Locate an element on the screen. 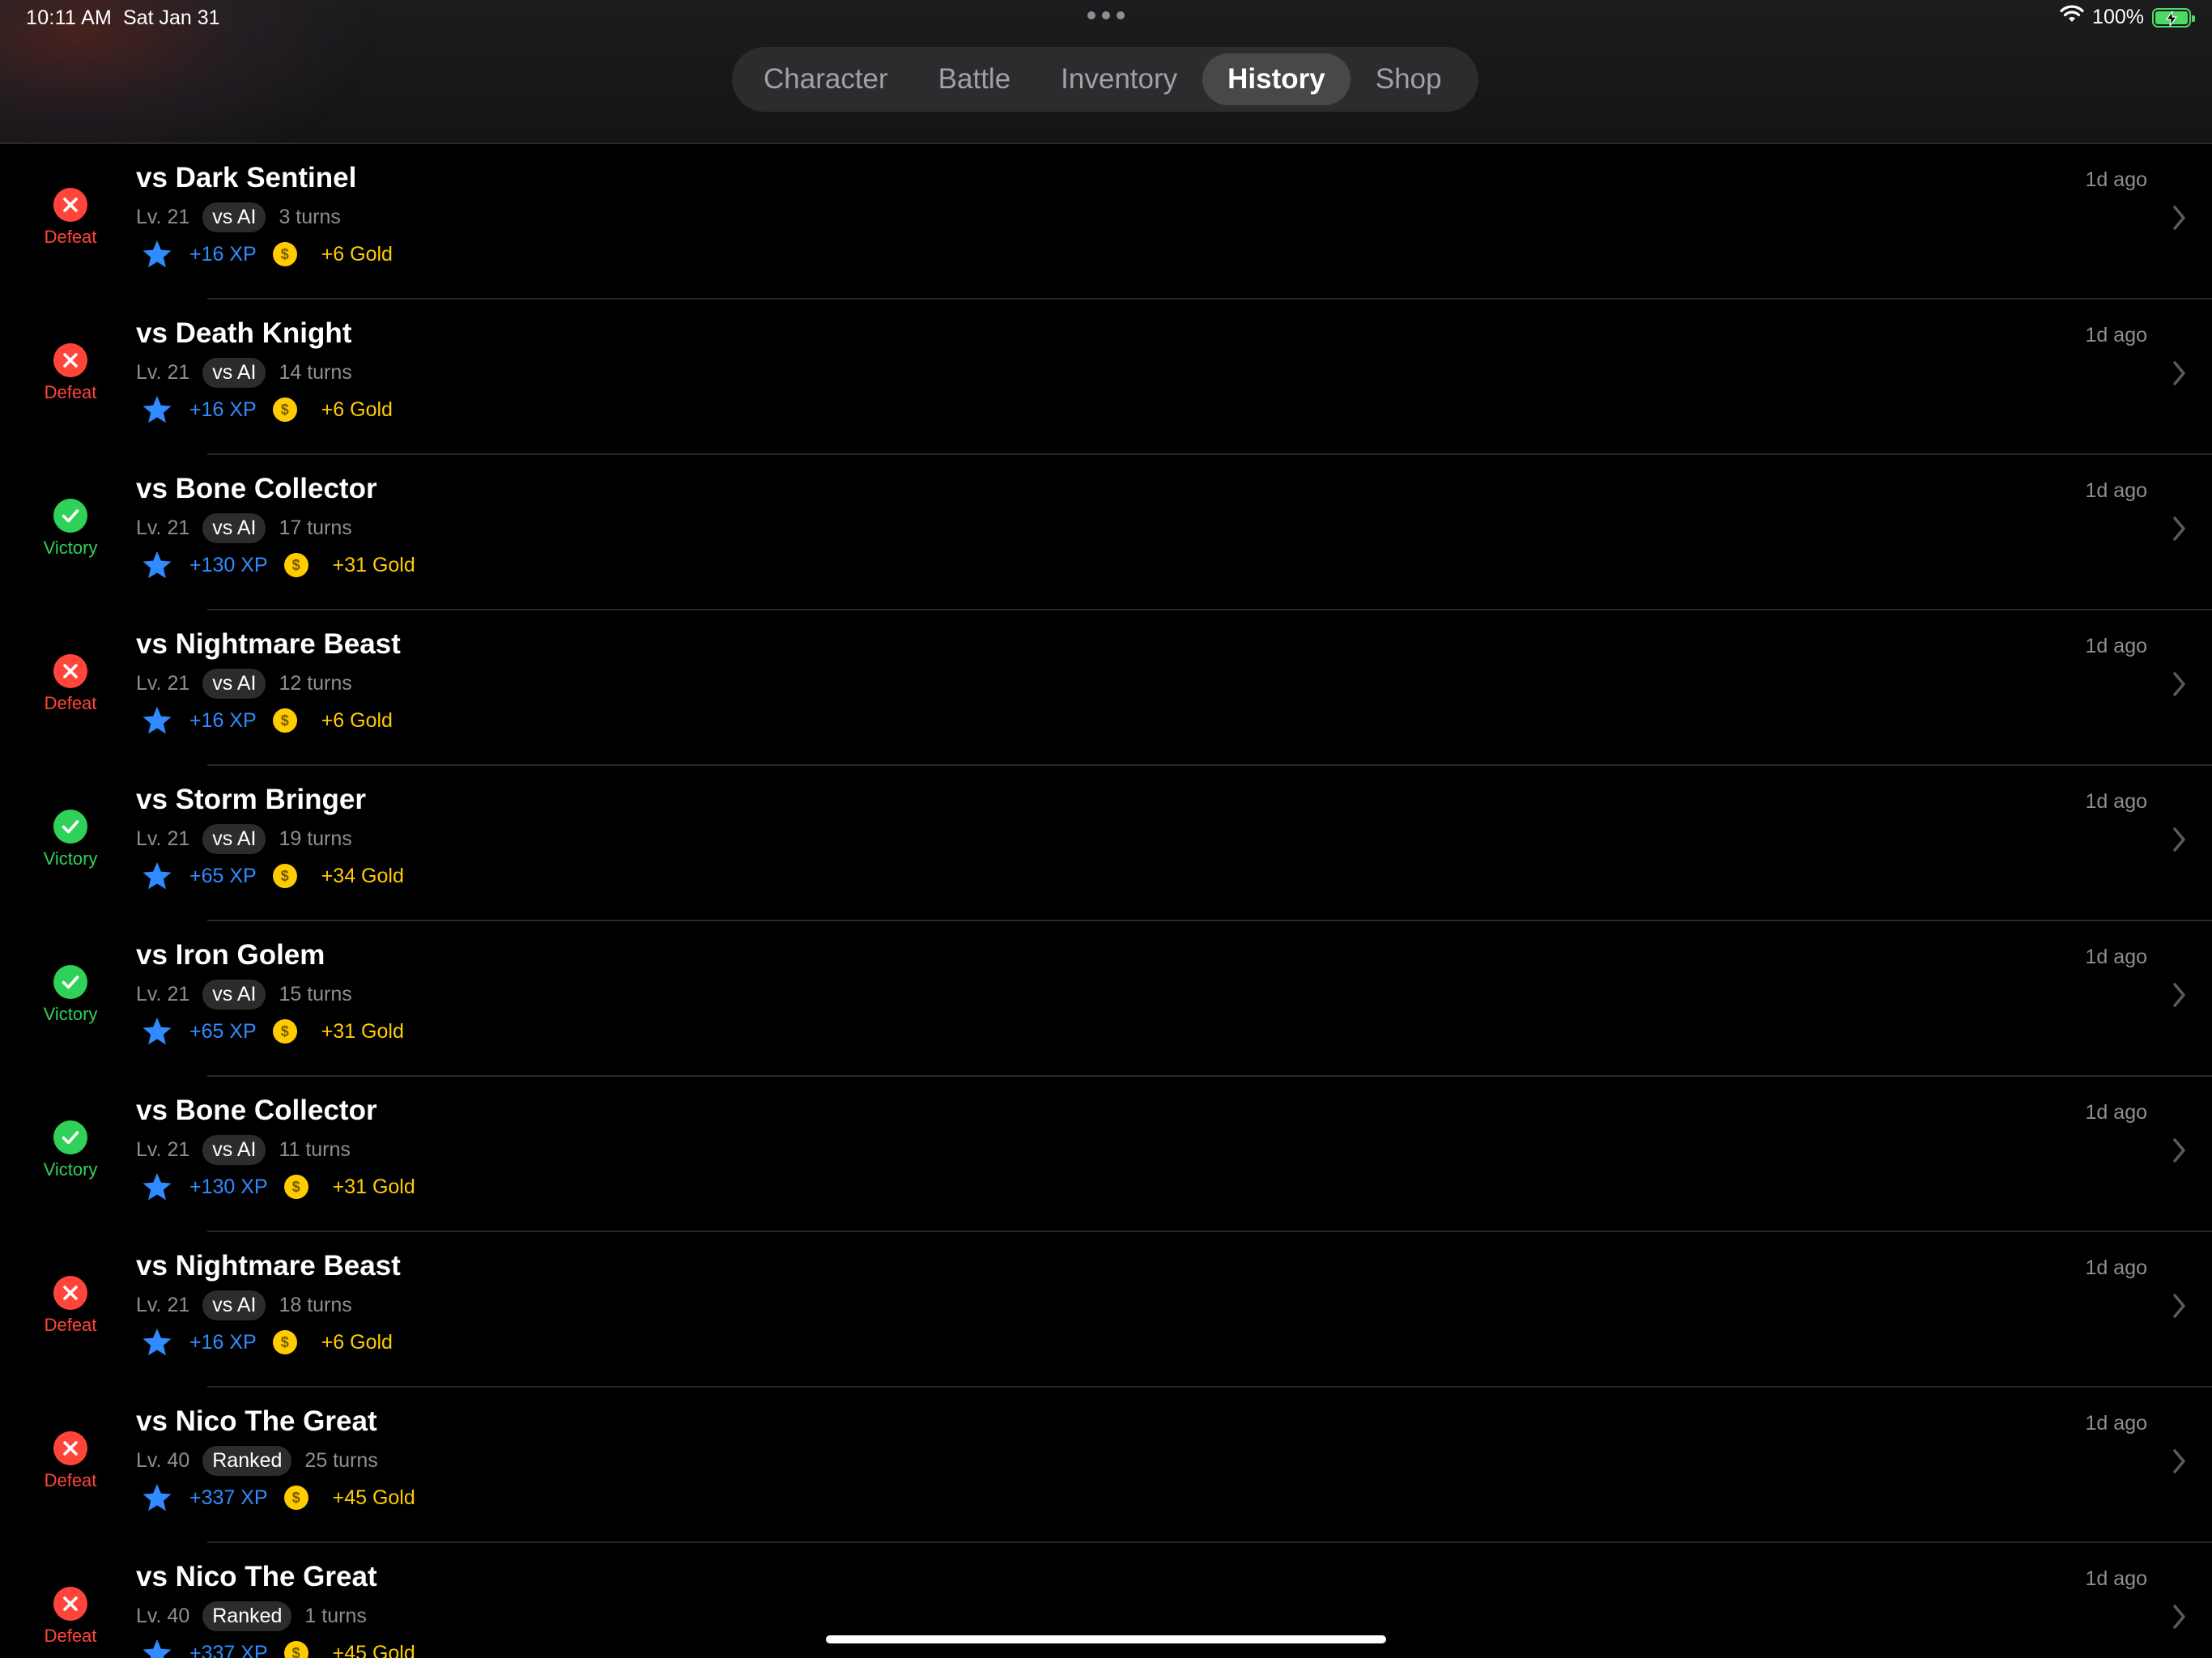  check-circle-icon is located at coordinates (70, 982).